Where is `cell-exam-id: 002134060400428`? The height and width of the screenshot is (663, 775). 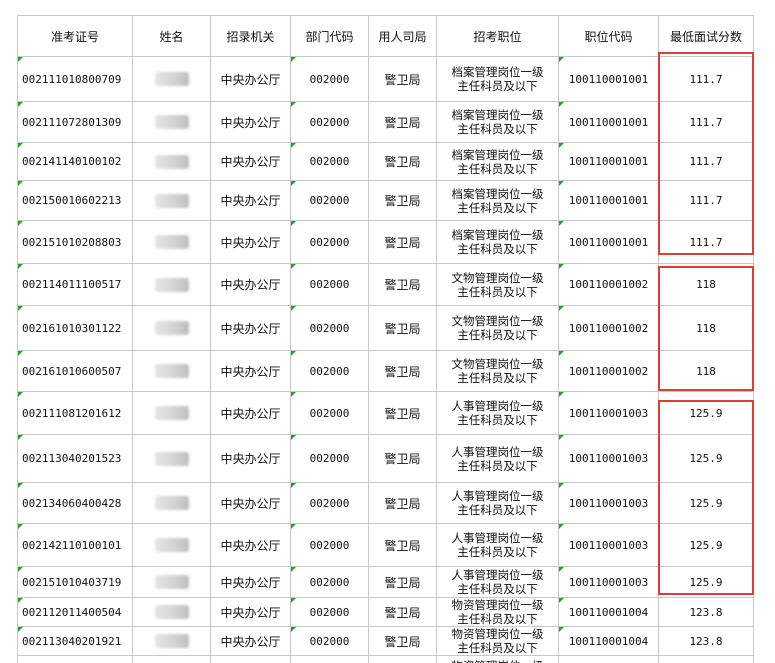 cell-exam-id: 002134060400428 is located at coordinates (75, 503).